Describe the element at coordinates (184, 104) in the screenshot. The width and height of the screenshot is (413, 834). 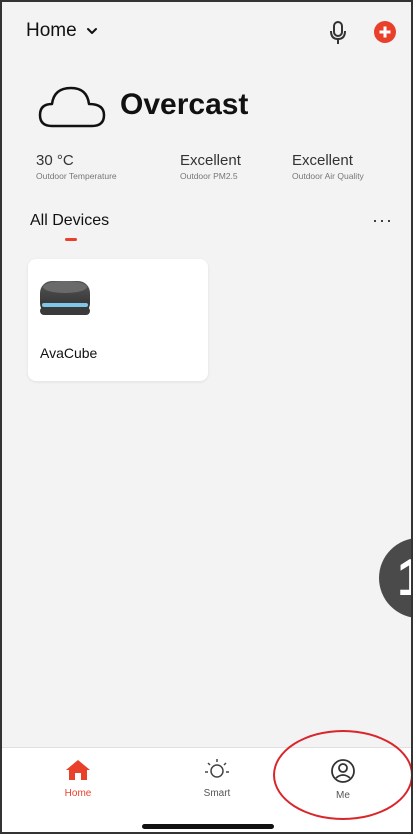
I see `weather-condition: Overcast` at that location.